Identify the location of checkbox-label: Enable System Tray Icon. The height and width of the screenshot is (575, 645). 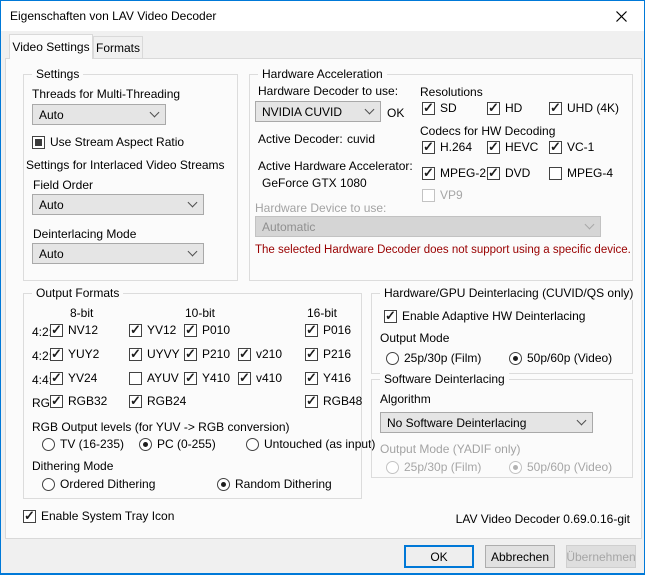
(108, 516).